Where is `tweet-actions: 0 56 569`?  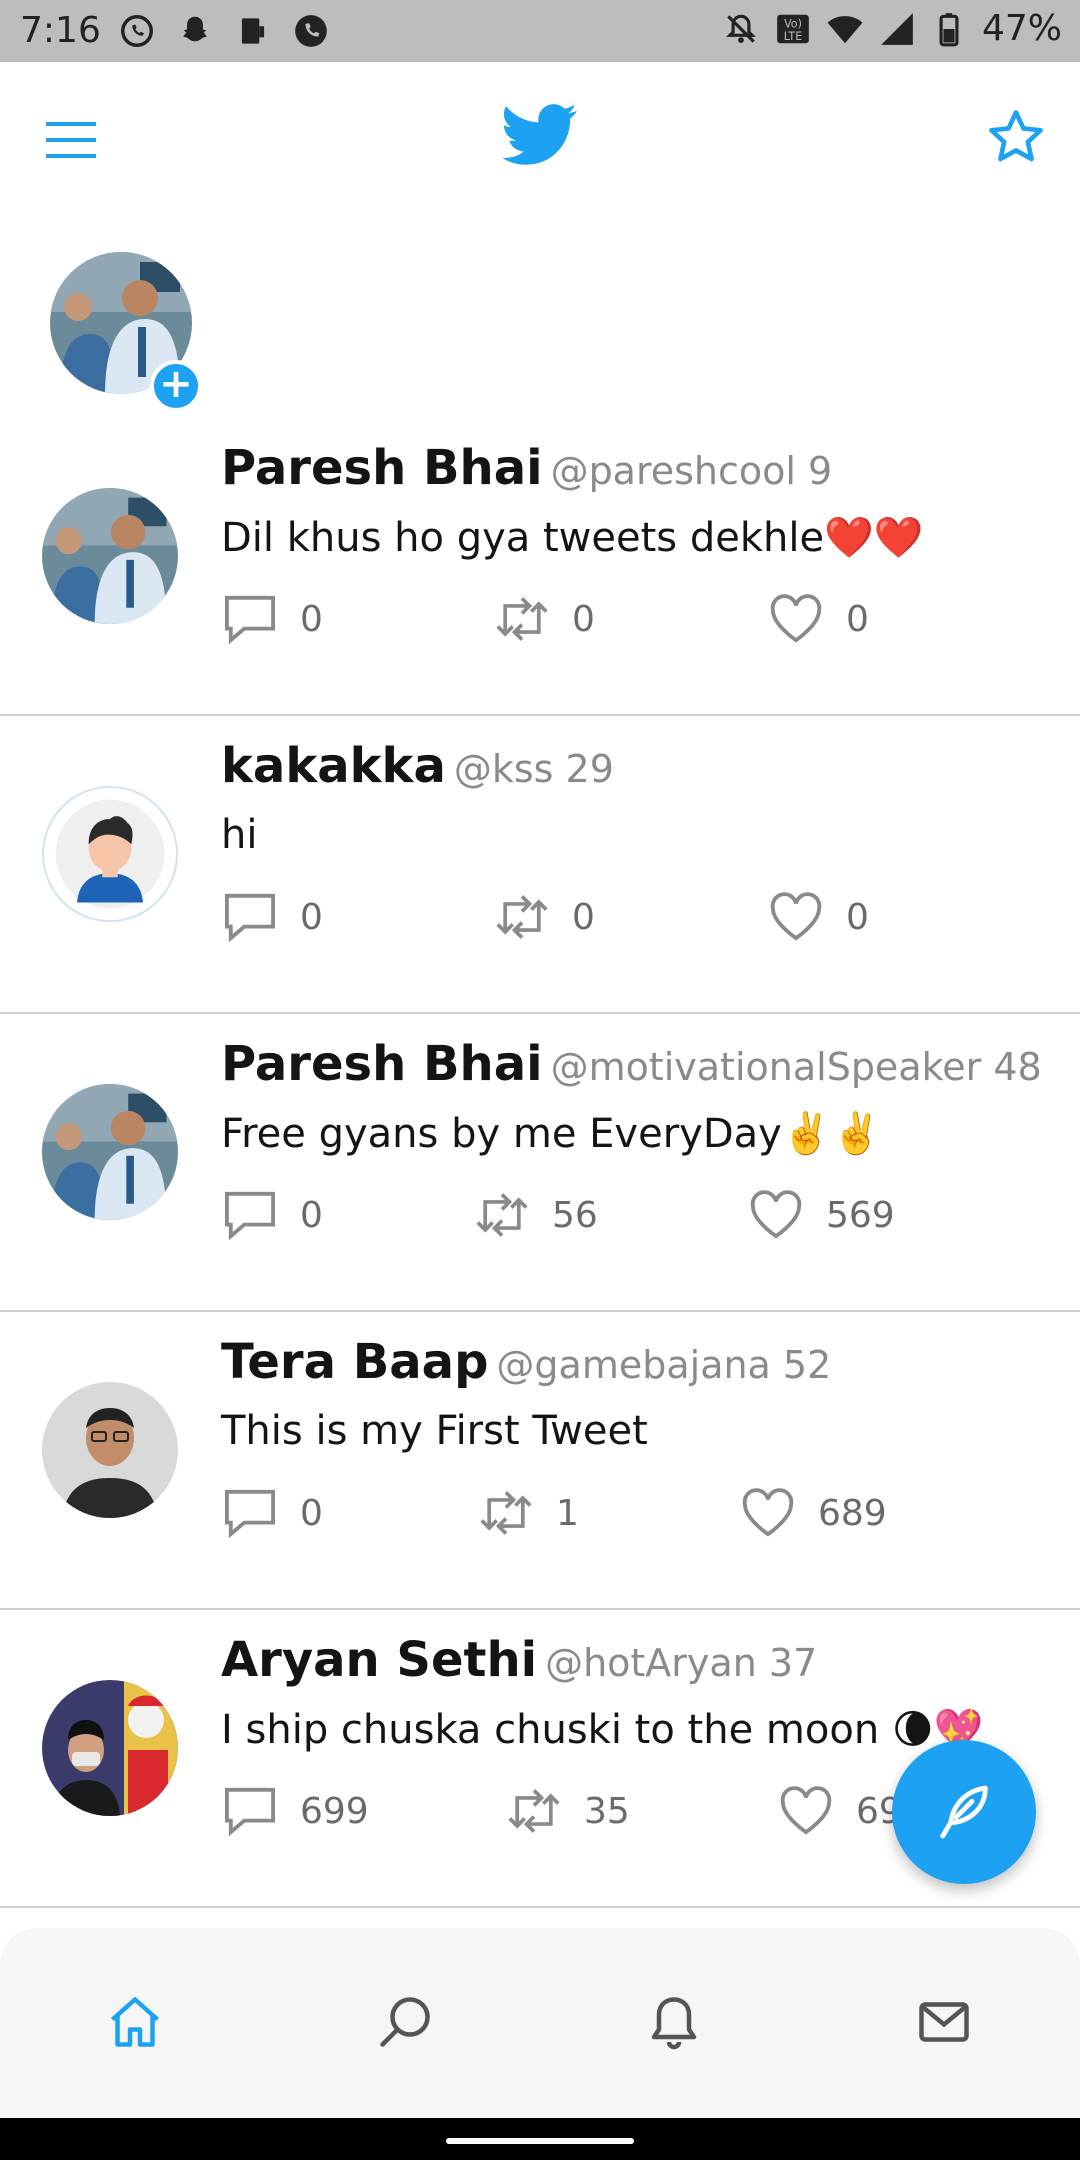
tweet-actions: 0 56 569 is located at coordinates (602, 1218).